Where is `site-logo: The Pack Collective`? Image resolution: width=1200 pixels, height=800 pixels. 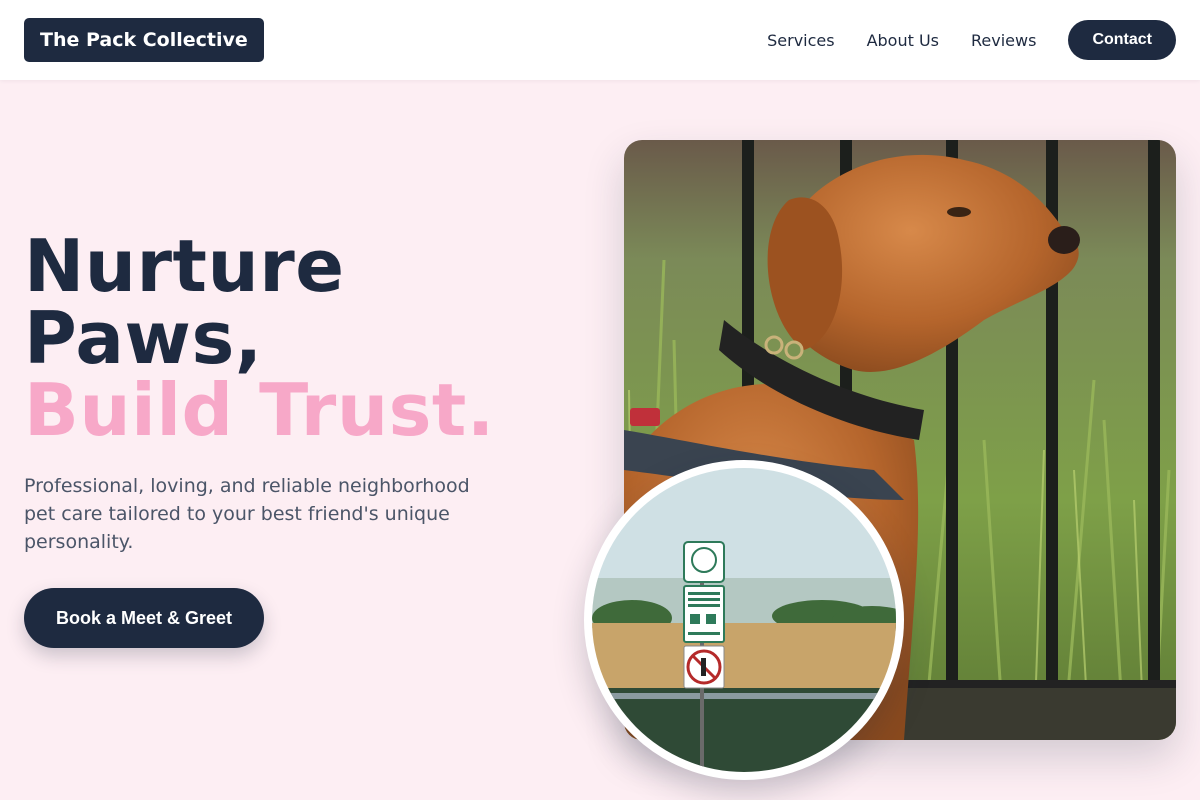
site-logo: The Pack Collective is located at coordinates (144, 40).